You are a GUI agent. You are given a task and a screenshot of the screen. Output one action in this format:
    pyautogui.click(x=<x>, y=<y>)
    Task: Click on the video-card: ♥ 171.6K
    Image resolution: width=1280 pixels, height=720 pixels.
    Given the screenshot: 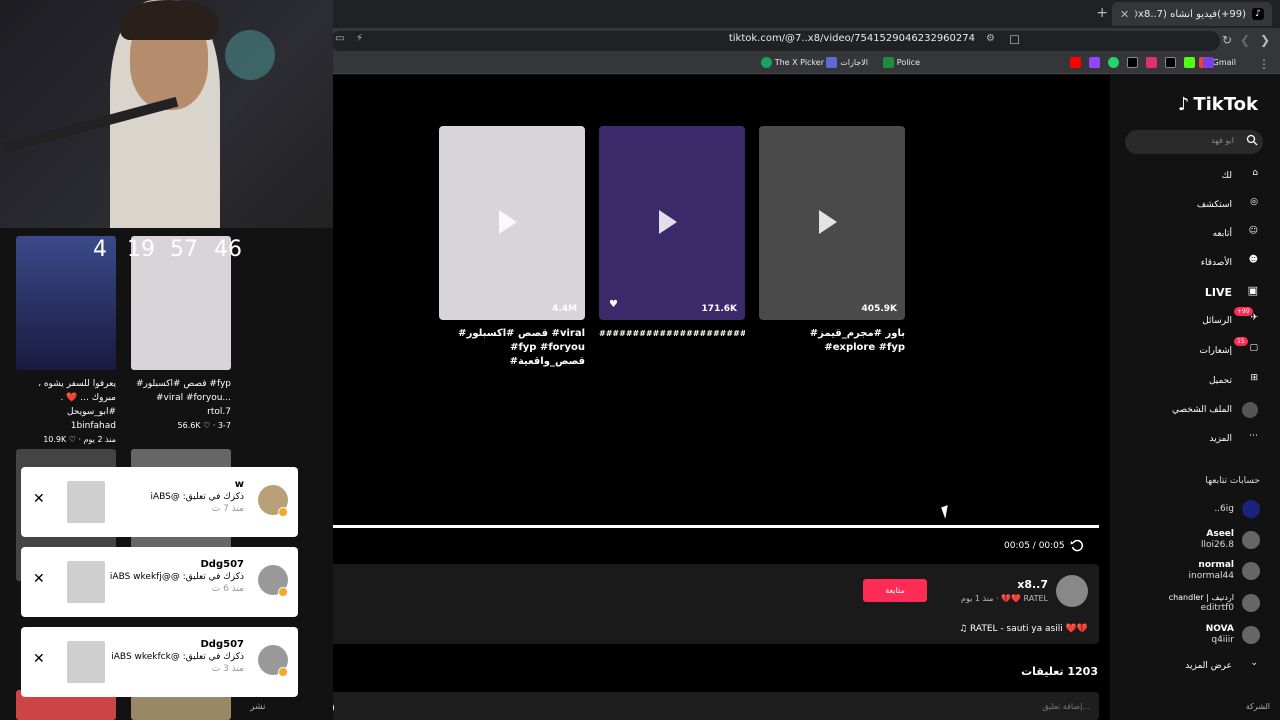 What is the action you would take?
    pyautogui.click(x=672, y=223)
    